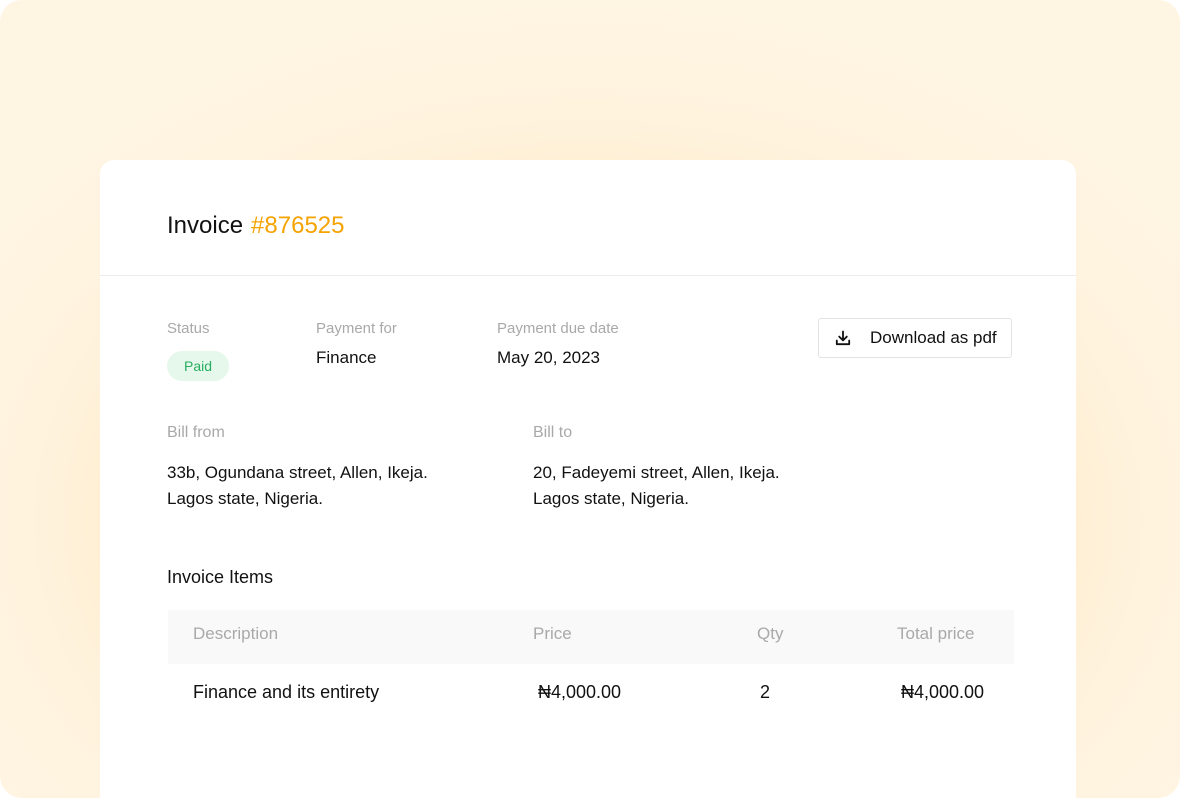 This screenshot has height=798, width=1180. I want to click on items-table-header: Description Price Qty Total price, so click(591, 637).